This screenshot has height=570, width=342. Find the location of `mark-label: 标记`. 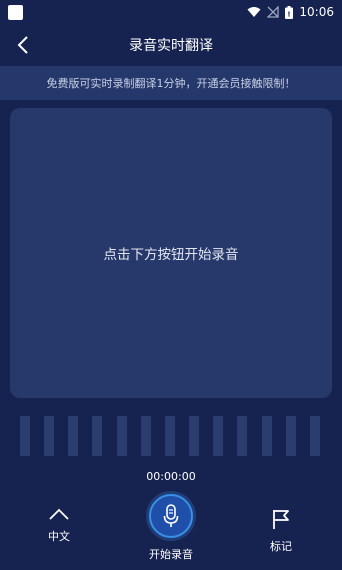

mark-label: 标记 is located at coordinates (281, 546).